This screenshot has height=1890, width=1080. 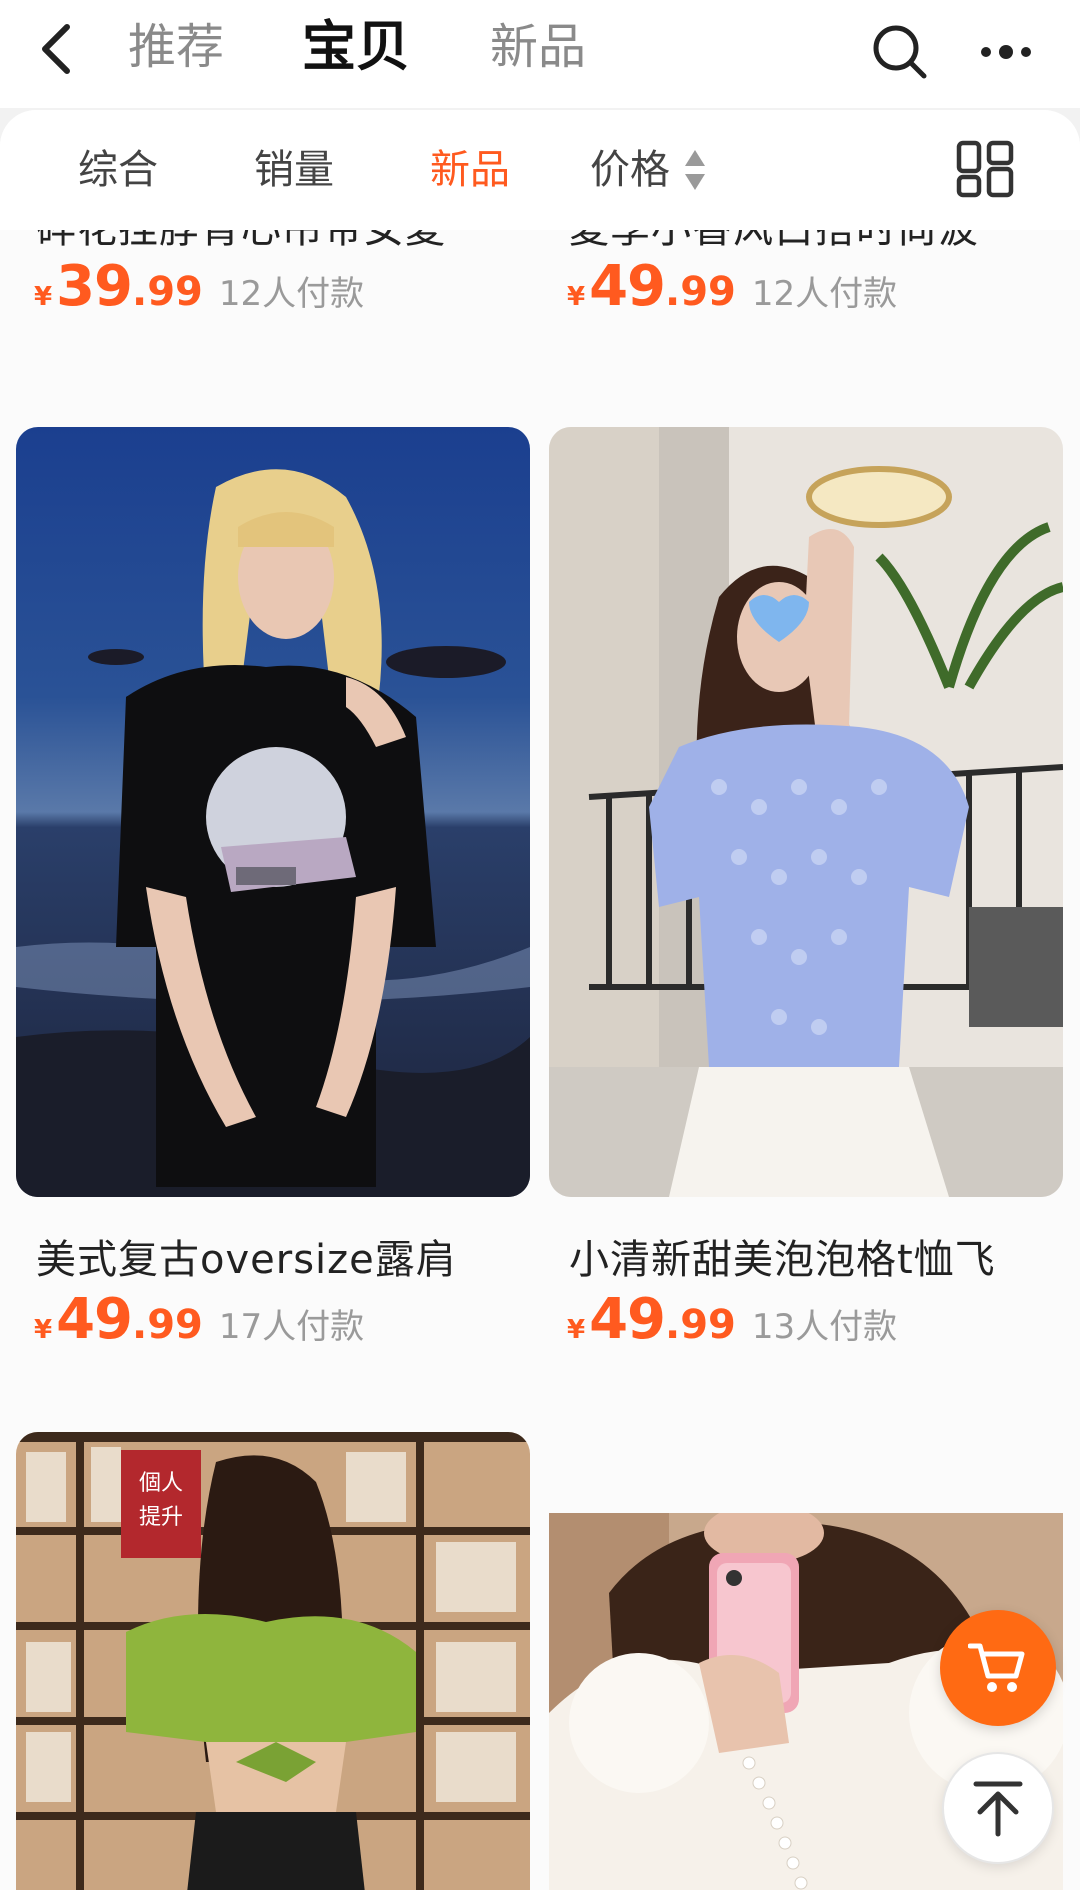 What do you see at coordinates (161, 1483) in the screenshot?
I see `bookstore-sign-text: 個人` at bounding box center [161, 1483].